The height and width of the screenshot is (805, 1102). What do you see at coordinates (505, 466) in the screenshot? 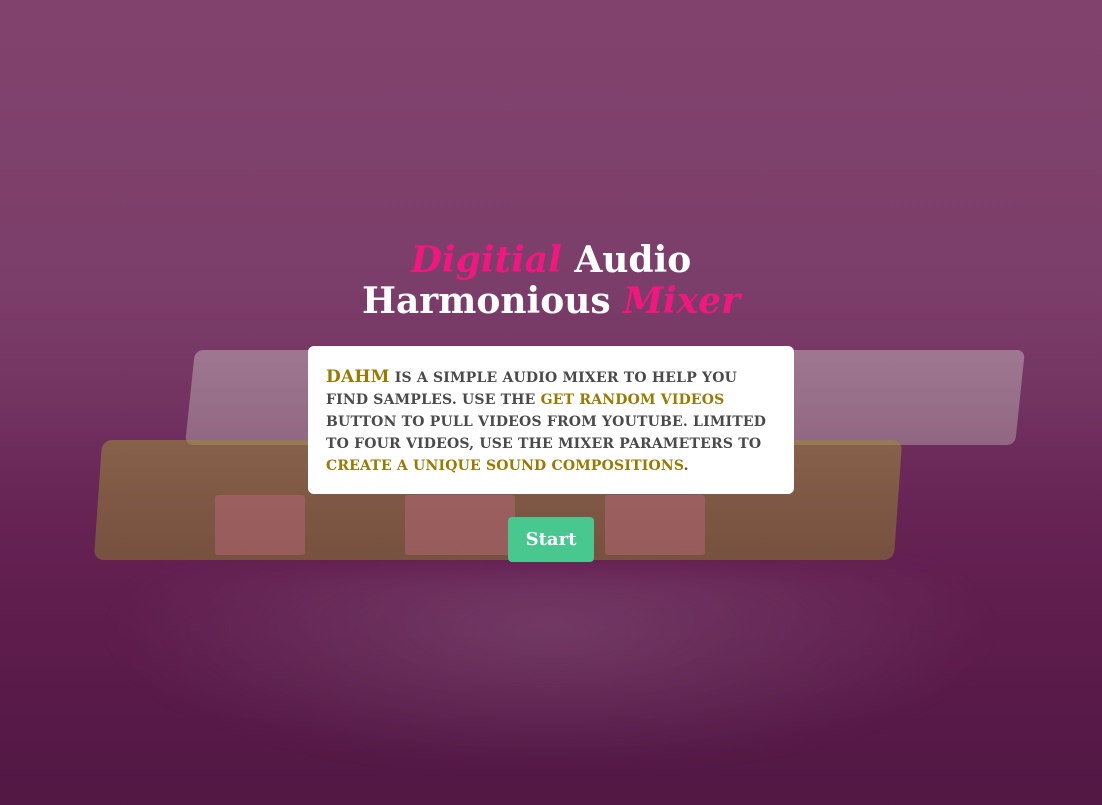
I see `intro-highlight-create-compositions: CREATE A UNIQUE SOUND COMPOSITIONS` at bounding box center [505, 466].